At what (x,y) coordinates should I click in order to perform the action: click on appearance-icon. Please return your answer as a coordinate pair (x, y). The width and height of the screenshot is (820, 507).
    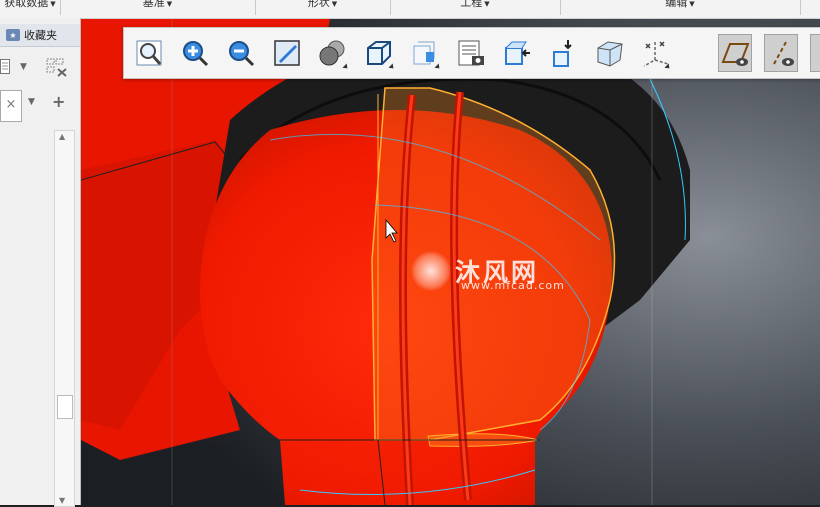
    Looking at the image, I should click on (471, 53).